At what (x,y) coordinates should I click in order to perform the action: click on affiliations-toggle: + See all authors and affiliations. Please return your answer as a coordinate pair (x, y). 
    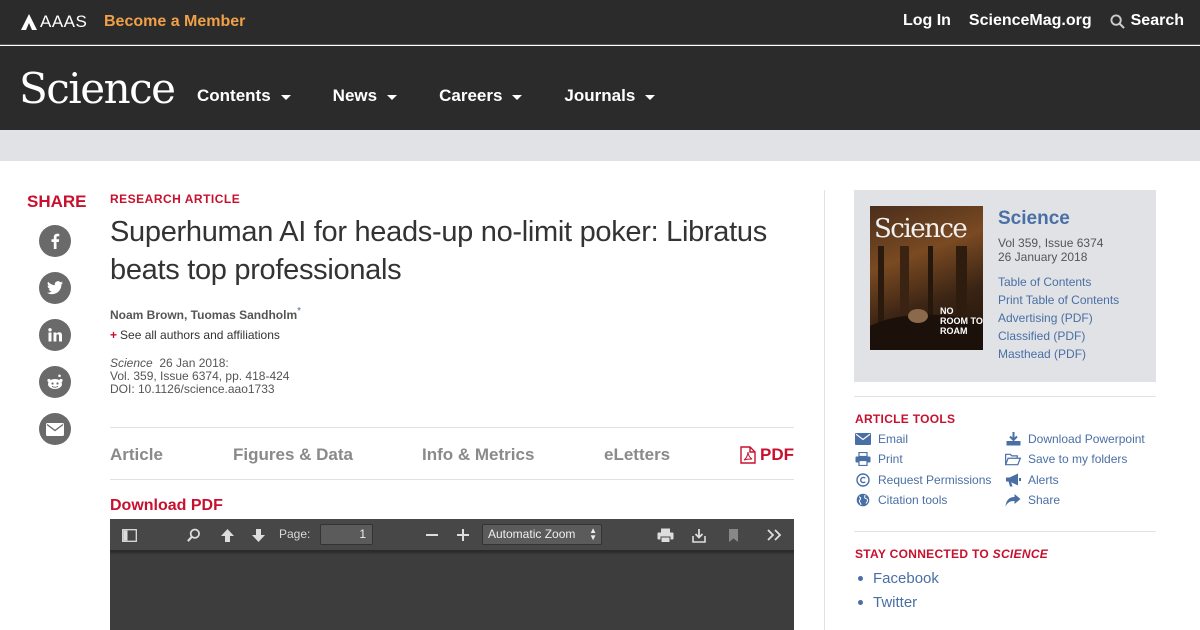
    Looking at the image, I should click on (452, 335).